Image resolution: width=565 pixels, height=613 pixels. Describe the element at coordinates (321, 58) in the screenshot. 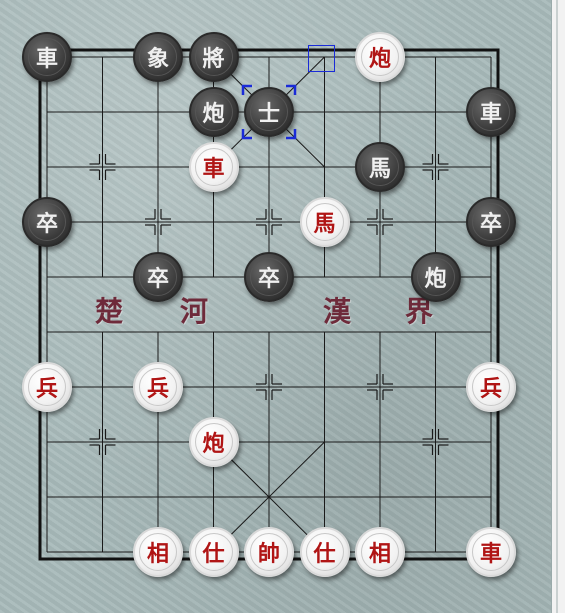

I see `move-origin-marker` at that location.